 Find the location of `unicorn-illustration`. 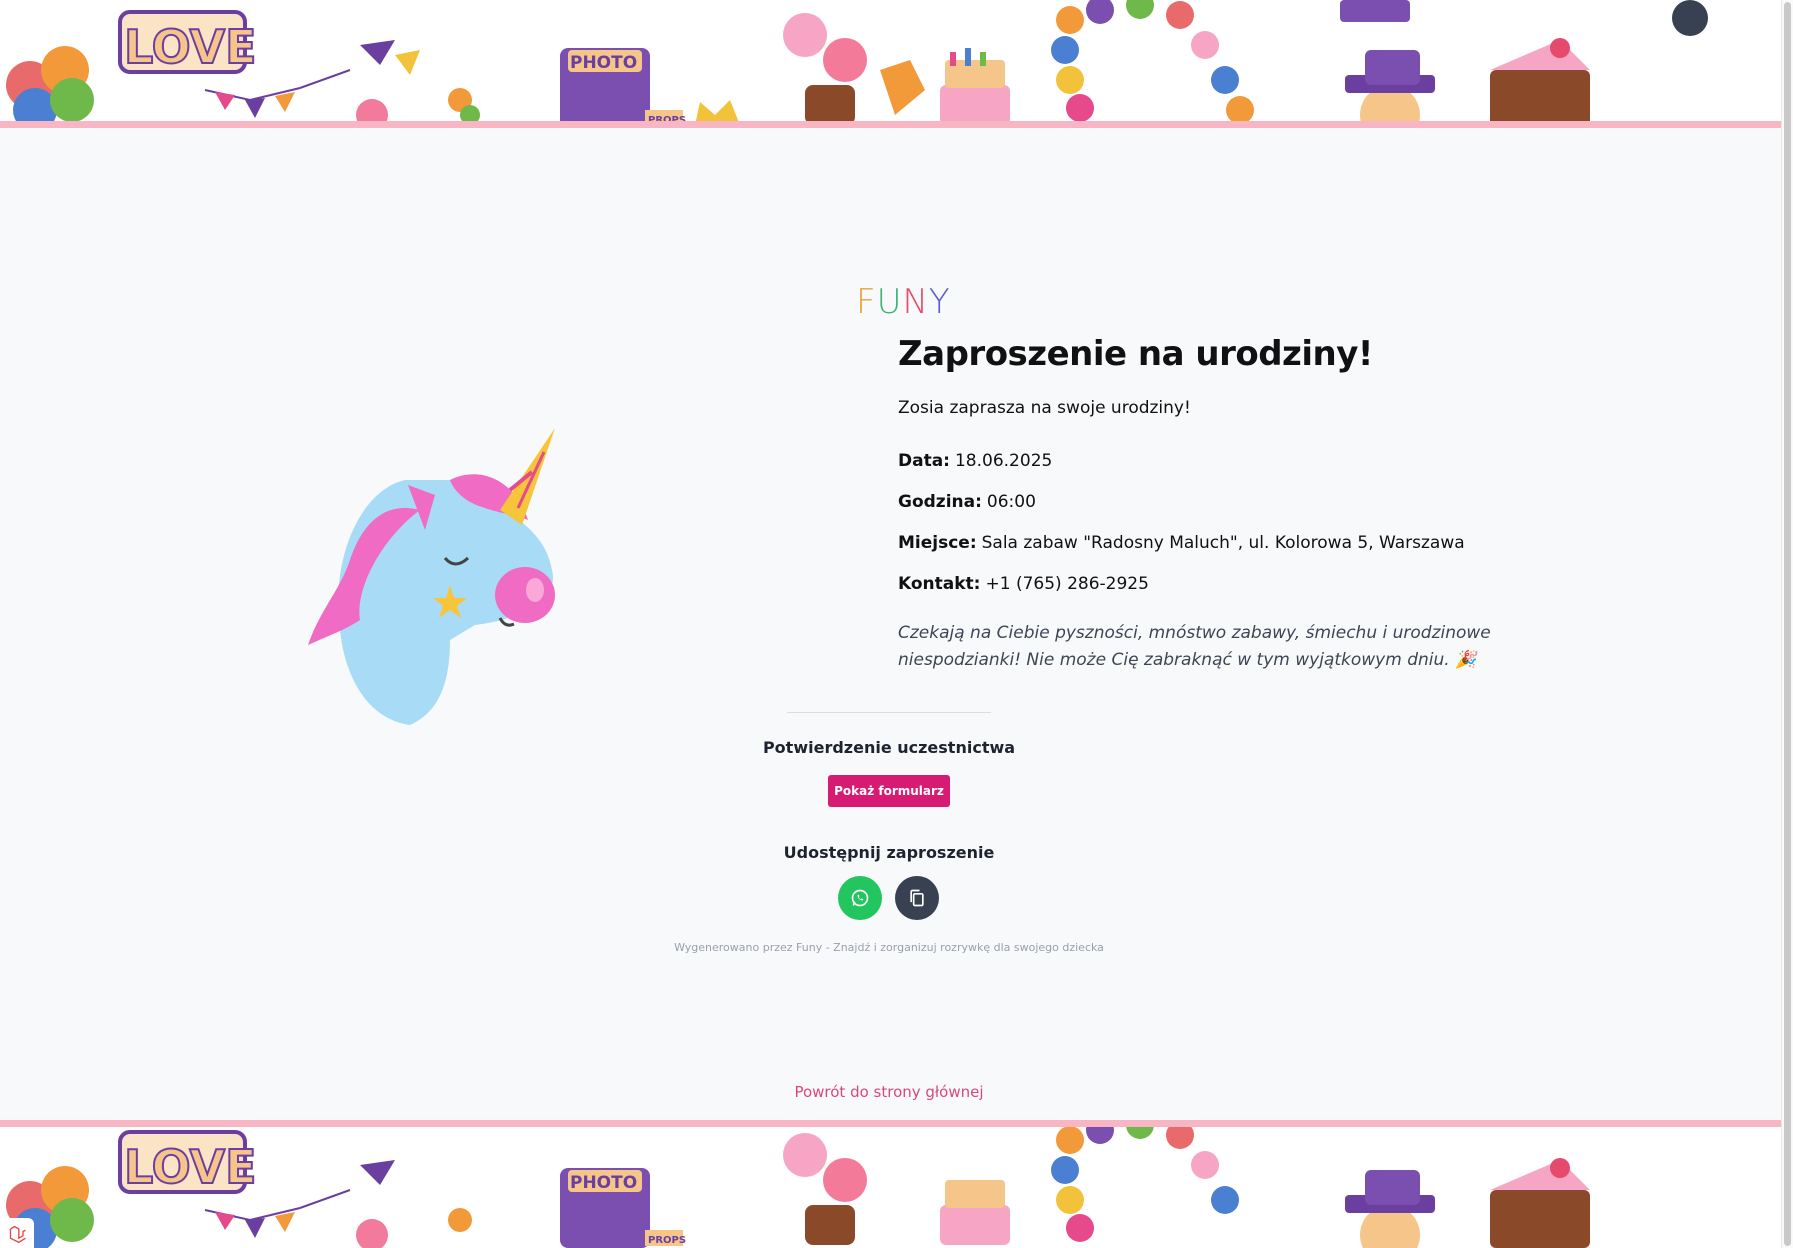

unicorn-illustration is located at coordinates (431, 576).